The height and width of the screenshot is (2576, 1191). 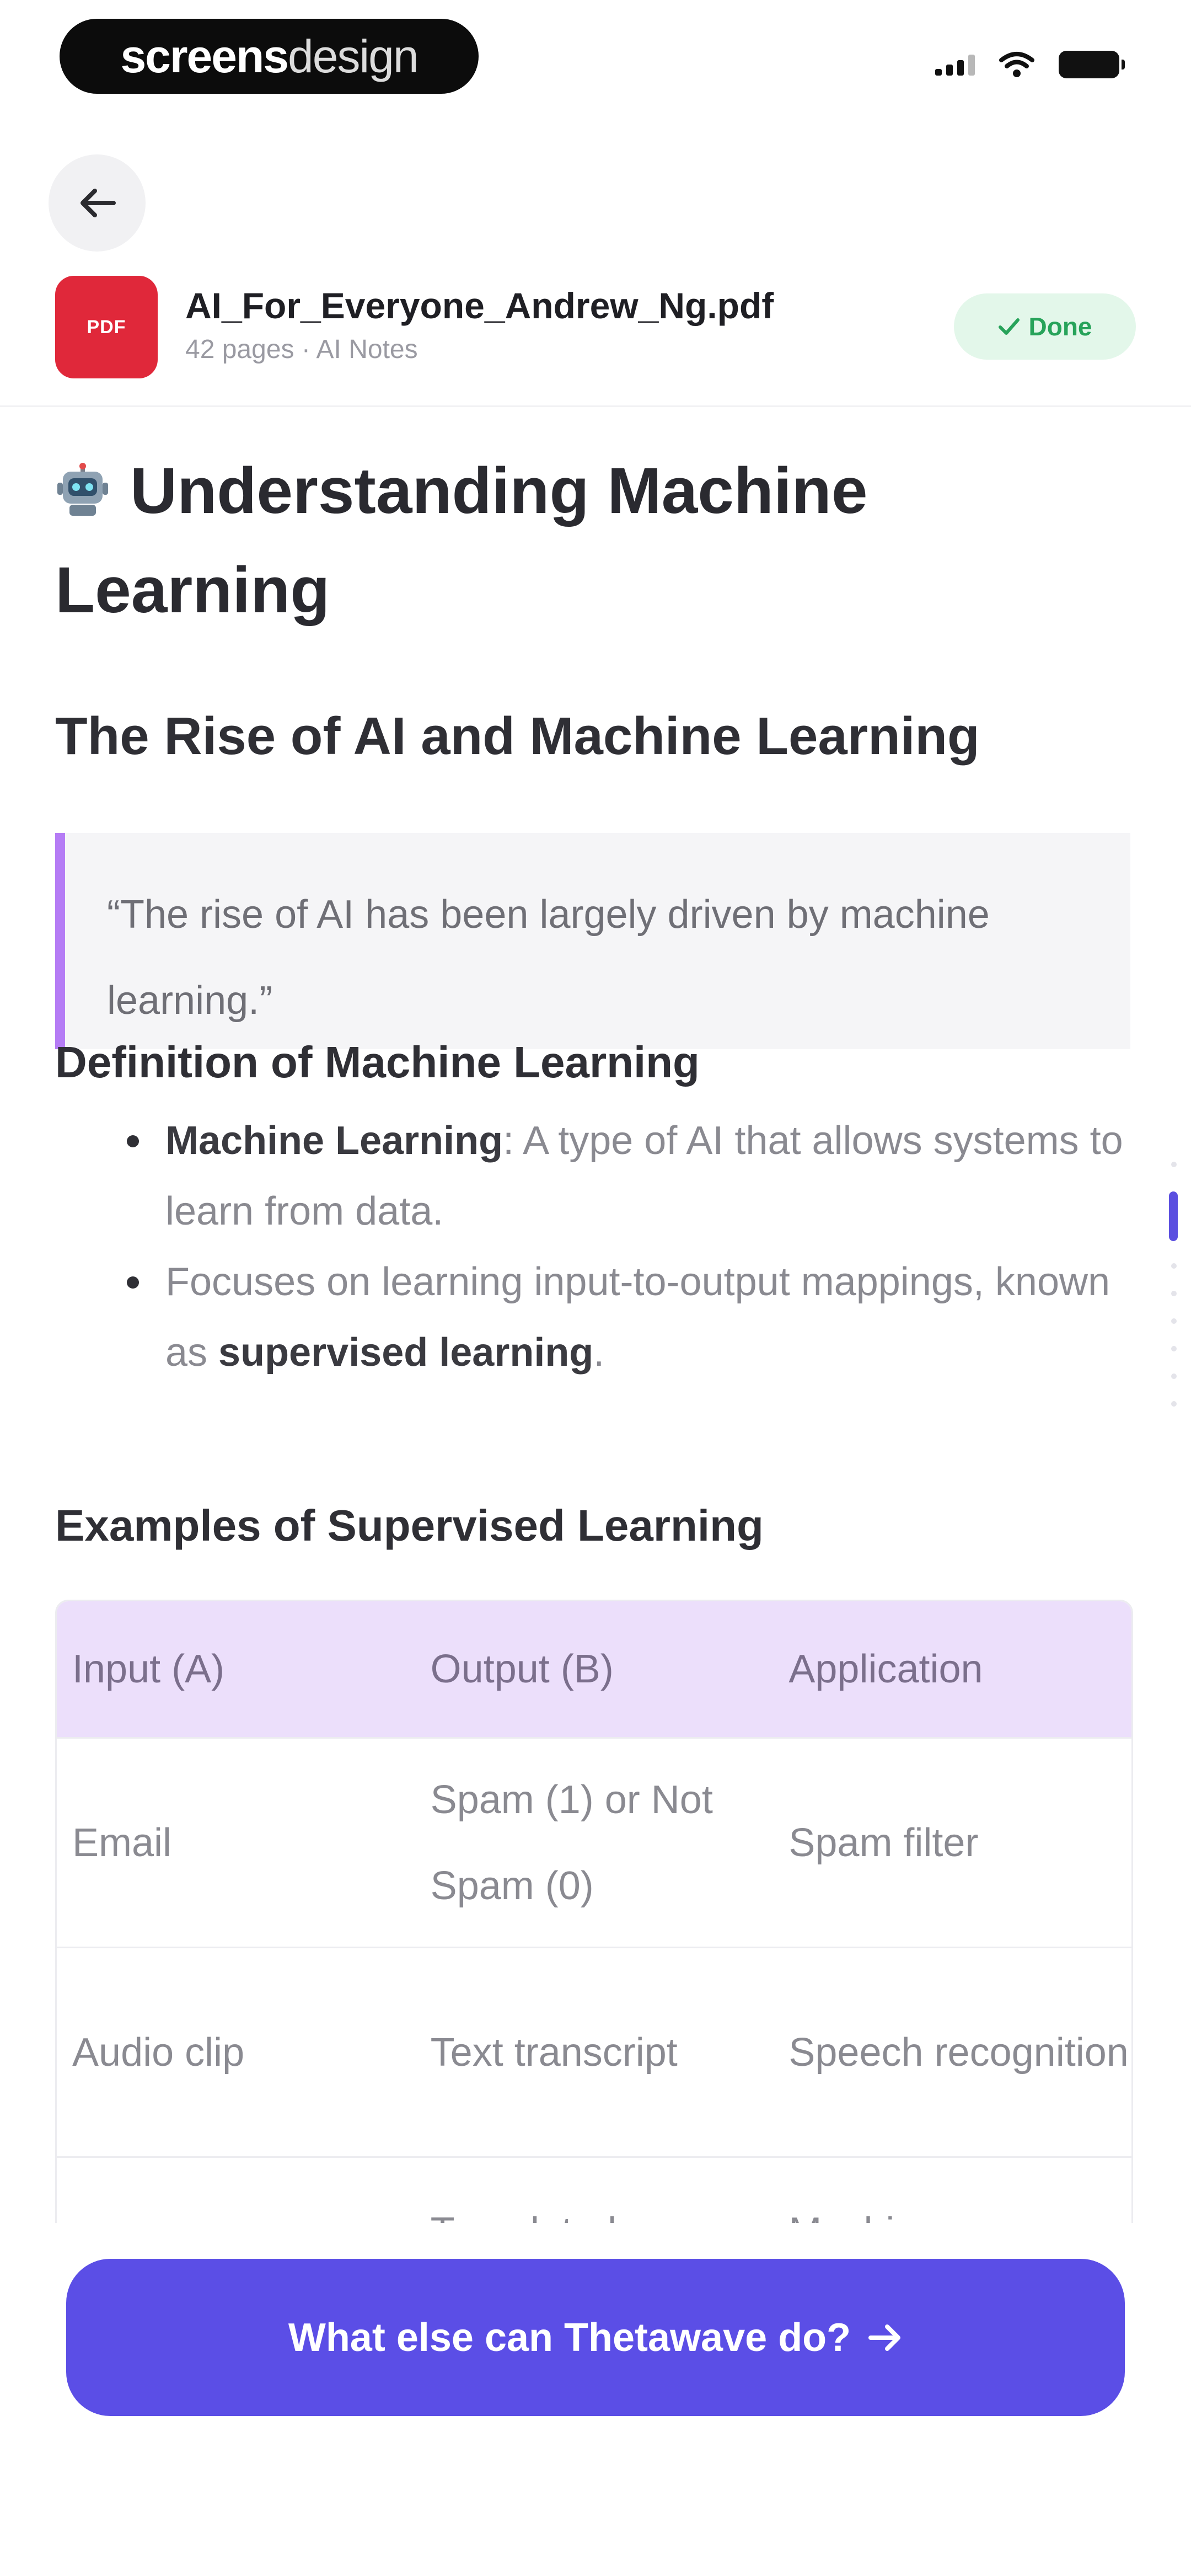 I want to click on bottom-bar: What else can Thetawave do?, so click(x=595, y=2399).